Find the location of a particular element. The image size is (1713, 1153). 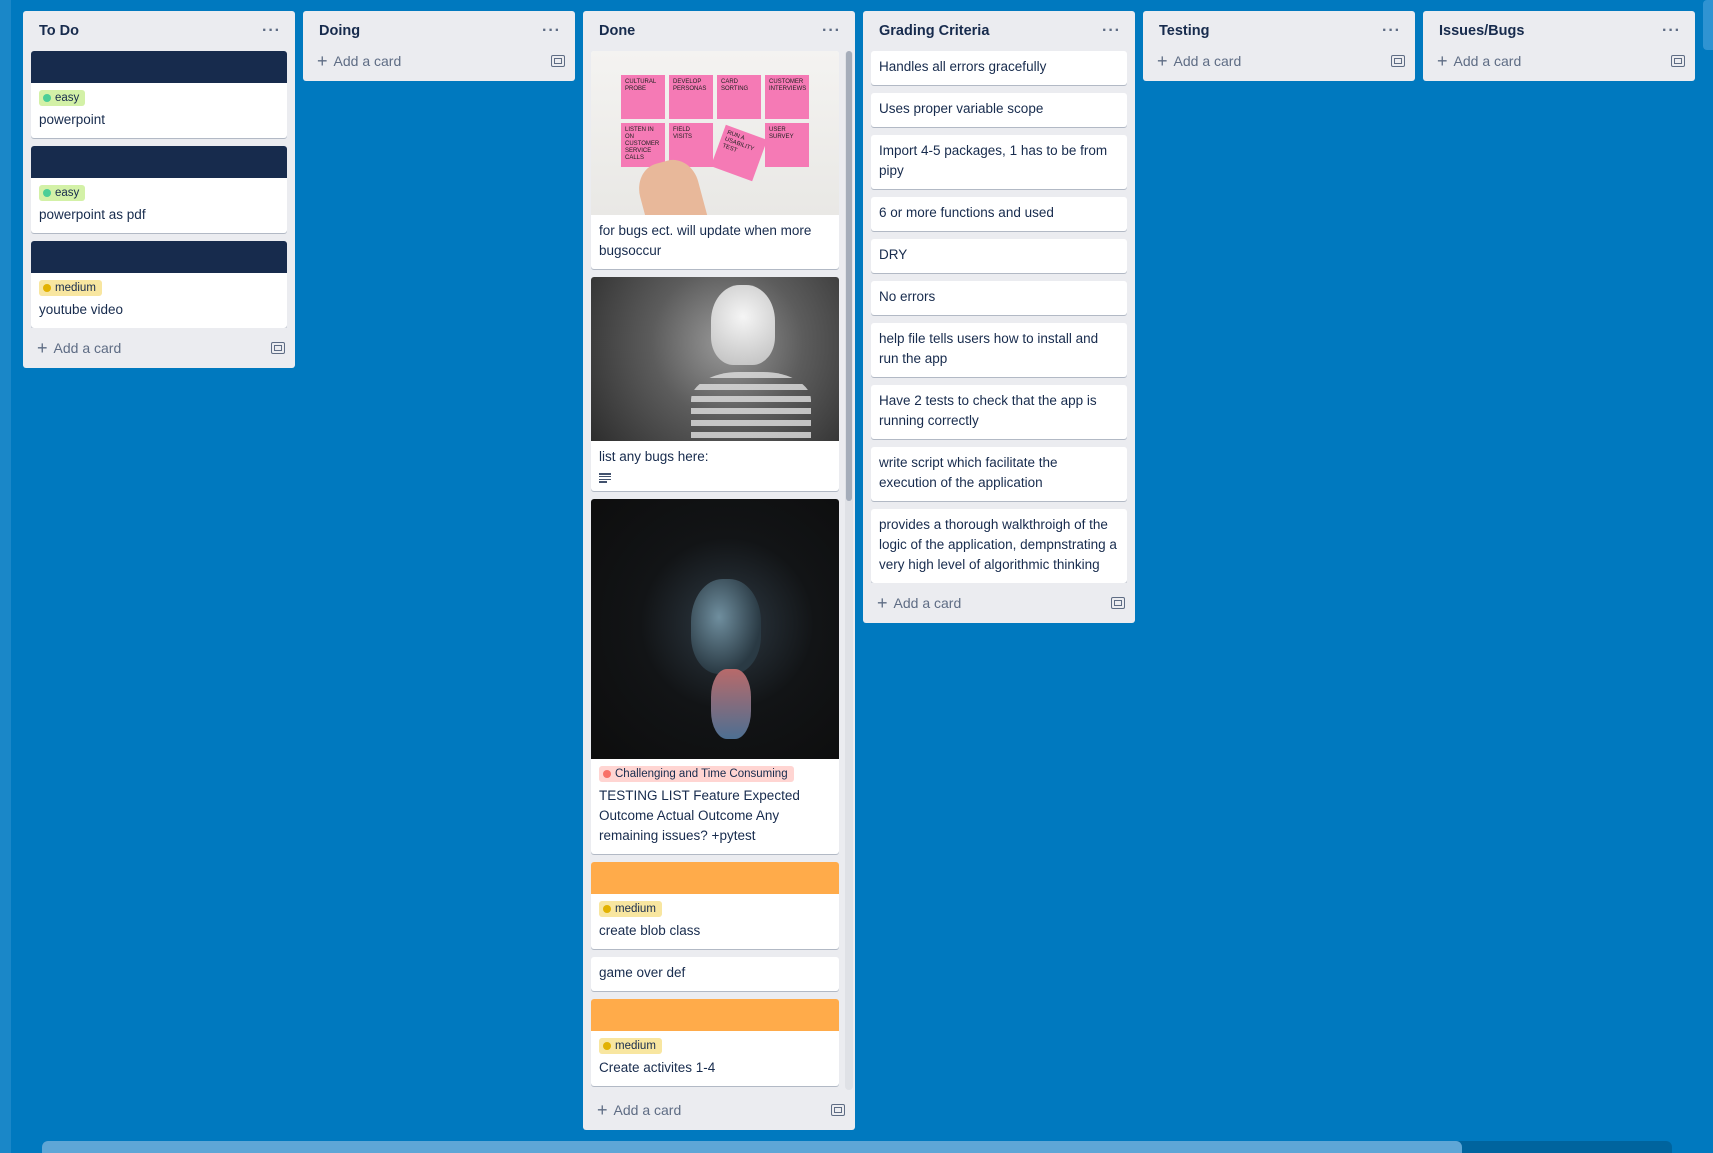

list-header: Grading Criteria ··· is located at coordinates (999, 31).